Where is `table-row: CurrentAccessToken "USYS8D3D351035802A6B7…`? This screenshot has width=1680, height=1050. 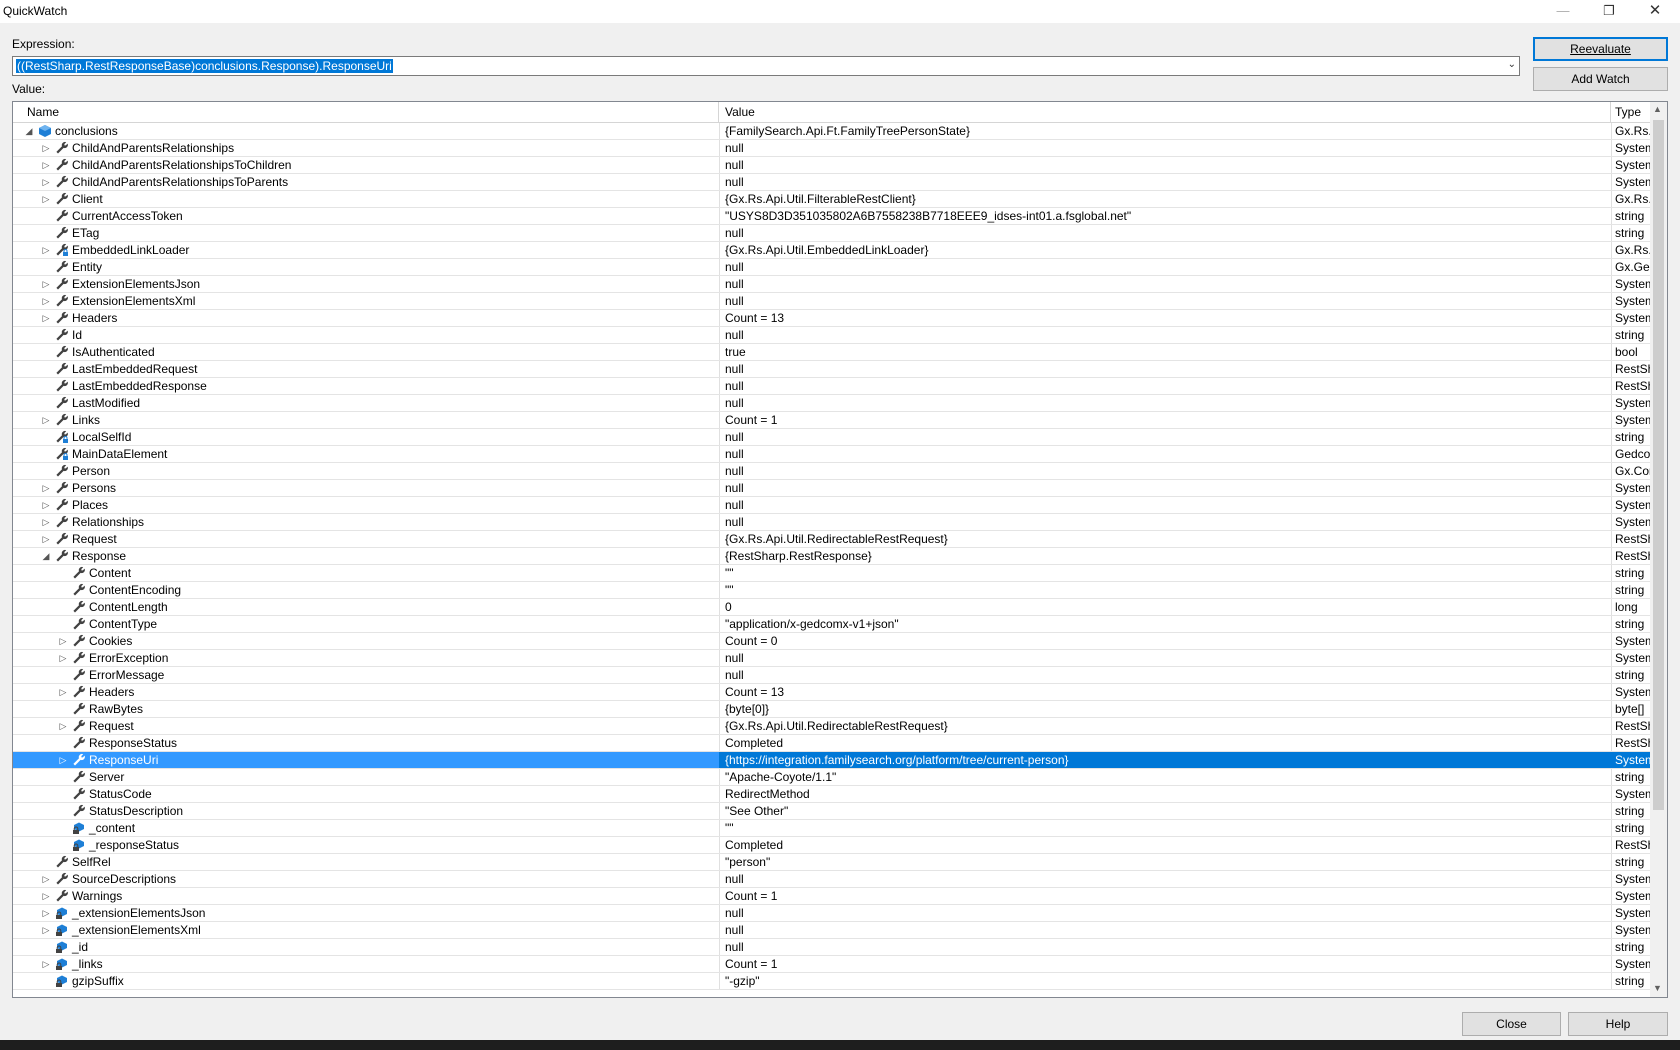 table-row: CurrentAccessToken "USYS8D3D351035802A6B7… is located at coordinates (831, 216).